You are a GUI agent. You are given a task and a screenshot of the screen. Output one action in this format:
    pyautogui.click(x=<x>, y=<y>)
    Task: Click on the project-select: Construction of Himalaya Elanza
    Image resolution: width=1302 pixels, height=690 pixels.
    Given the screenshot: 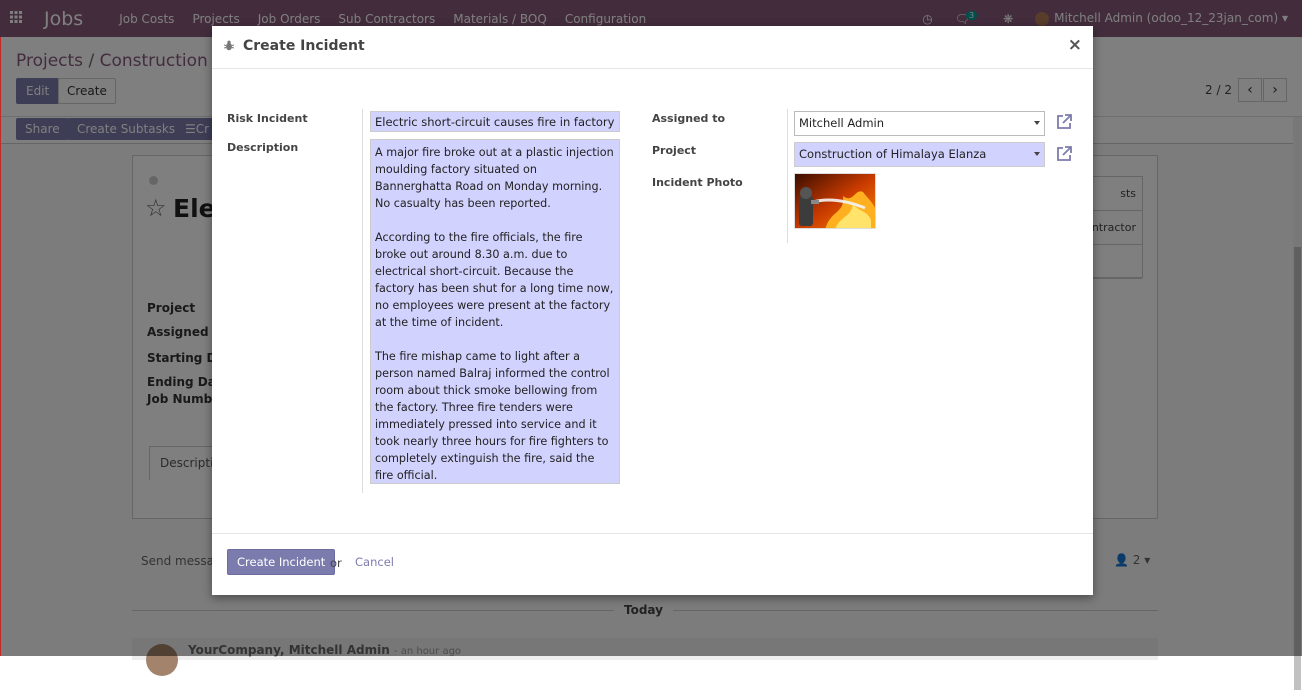 What is the action you would take?
    pyautogui.click(x=919, y=154)
    